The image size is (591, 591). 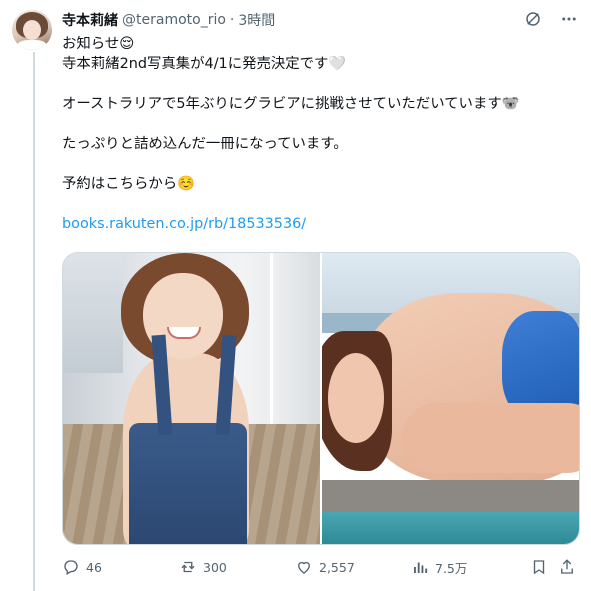 What do you see at coordinates (34, 321) in the screenshot?
I see `thread-line` at bounding box center [34, 321].